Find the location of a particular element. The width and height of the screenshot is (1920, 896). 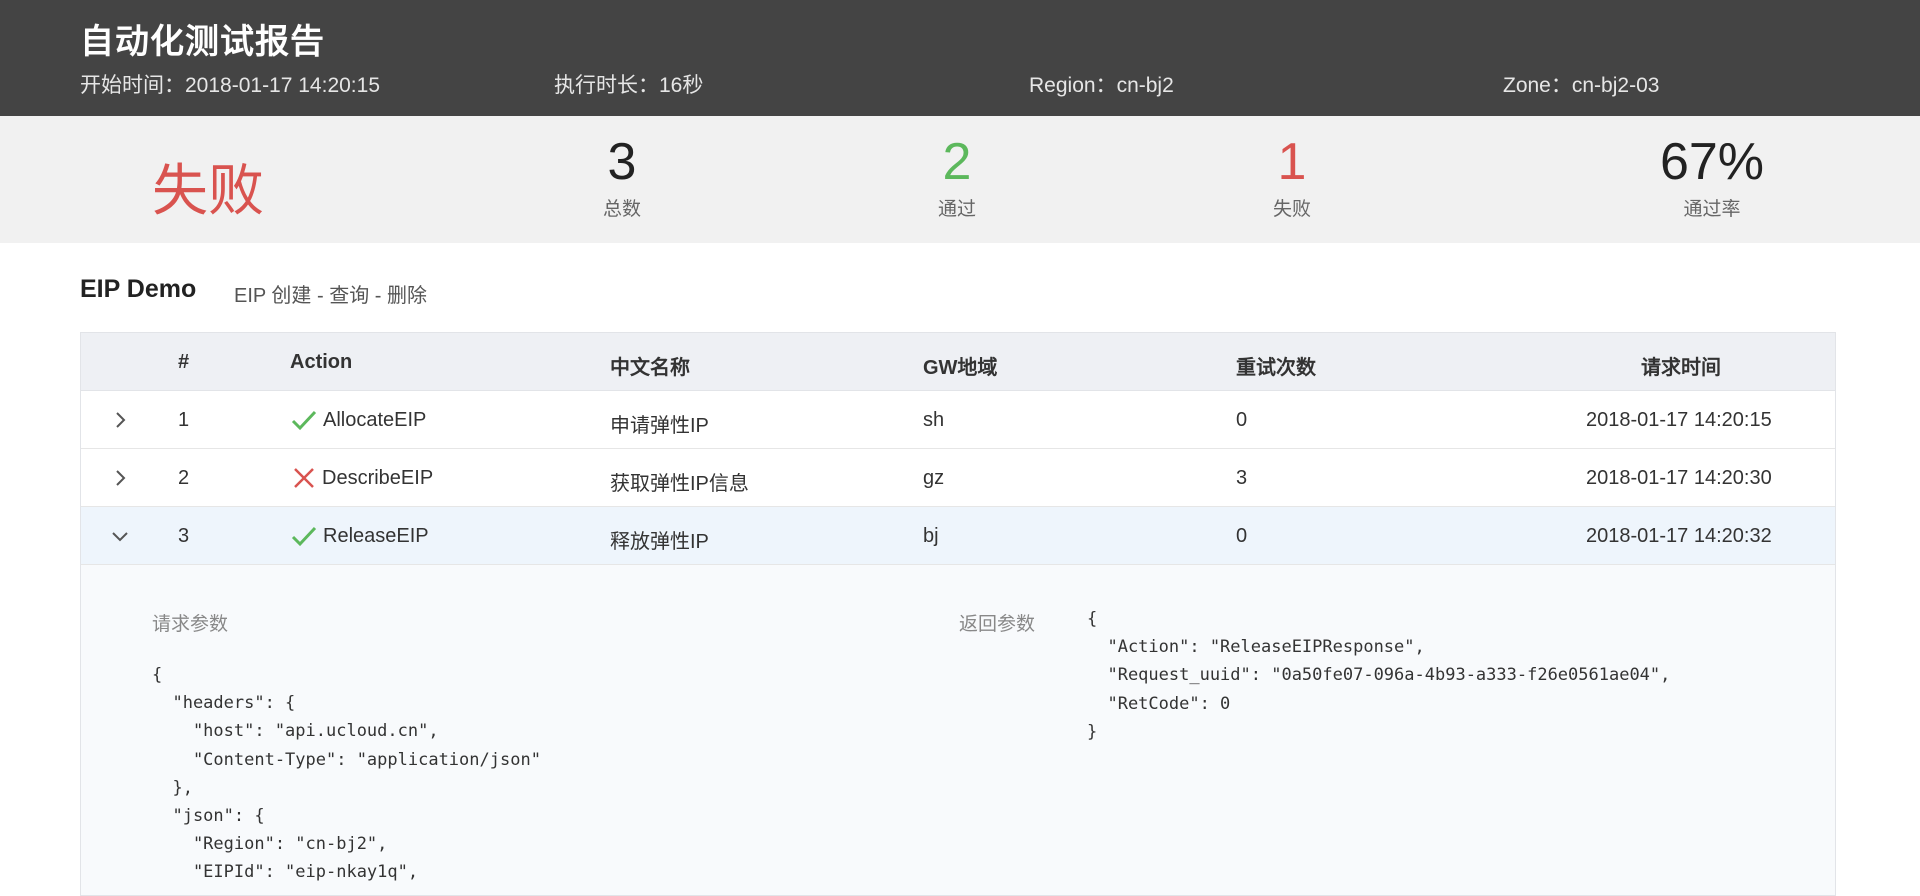

column-header-action: Action is located at coordinates (321, 362).